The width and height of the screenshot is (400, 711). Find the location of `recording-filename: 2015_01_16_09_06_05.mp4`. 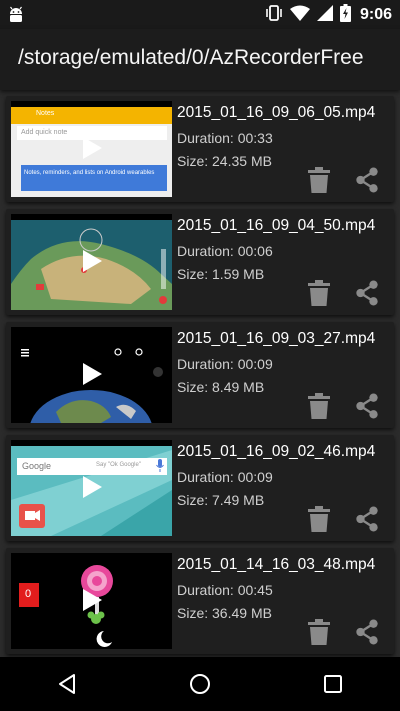

recording-filename: 2015_01_16_09_06_05.mp4 is located at coordinates (276, 112).